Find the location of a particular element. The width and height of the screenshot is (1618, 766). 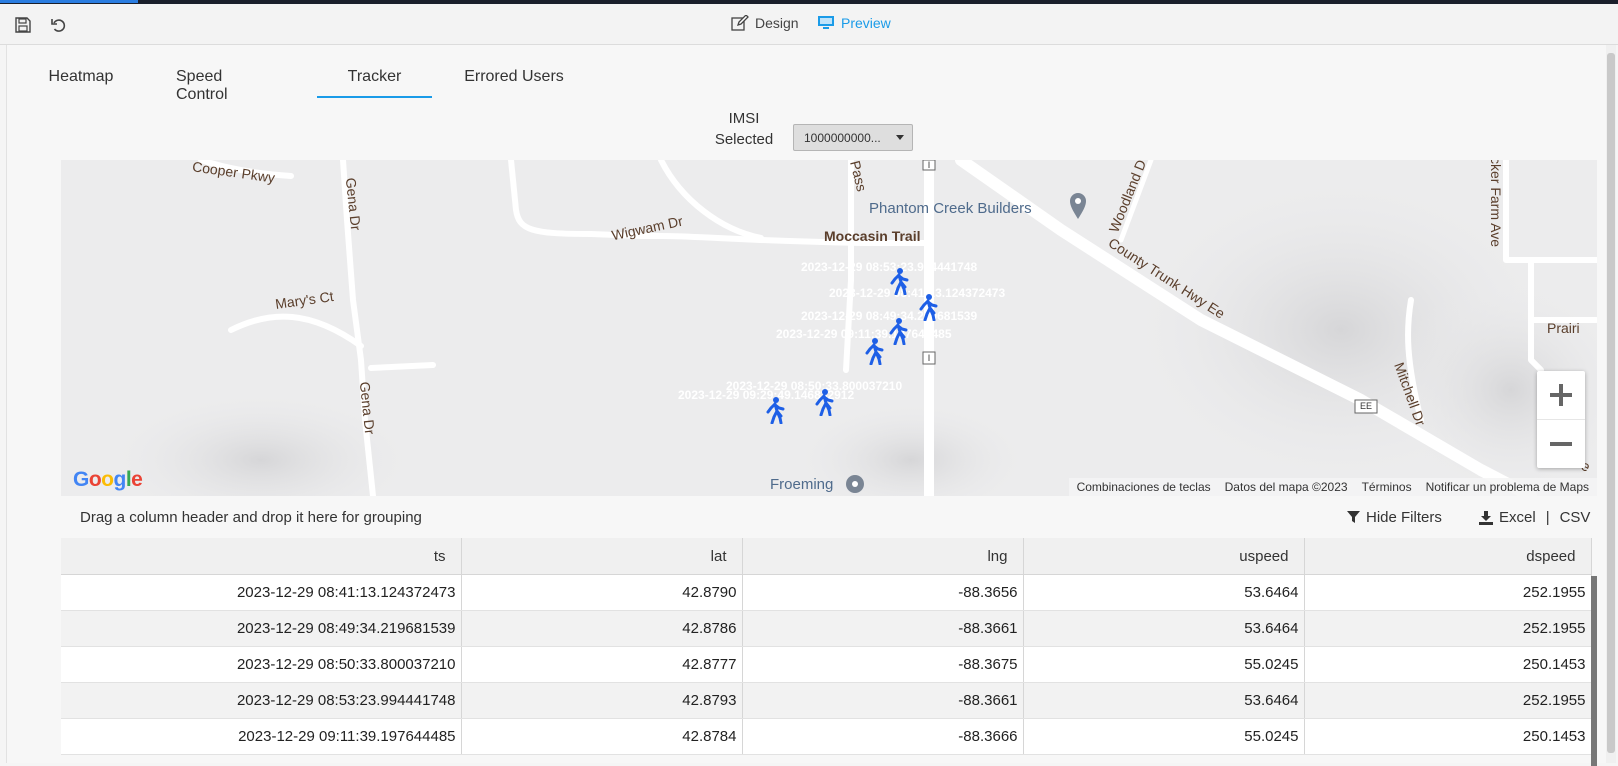

street-label: Prairi is located at coordinates (1563, 328).